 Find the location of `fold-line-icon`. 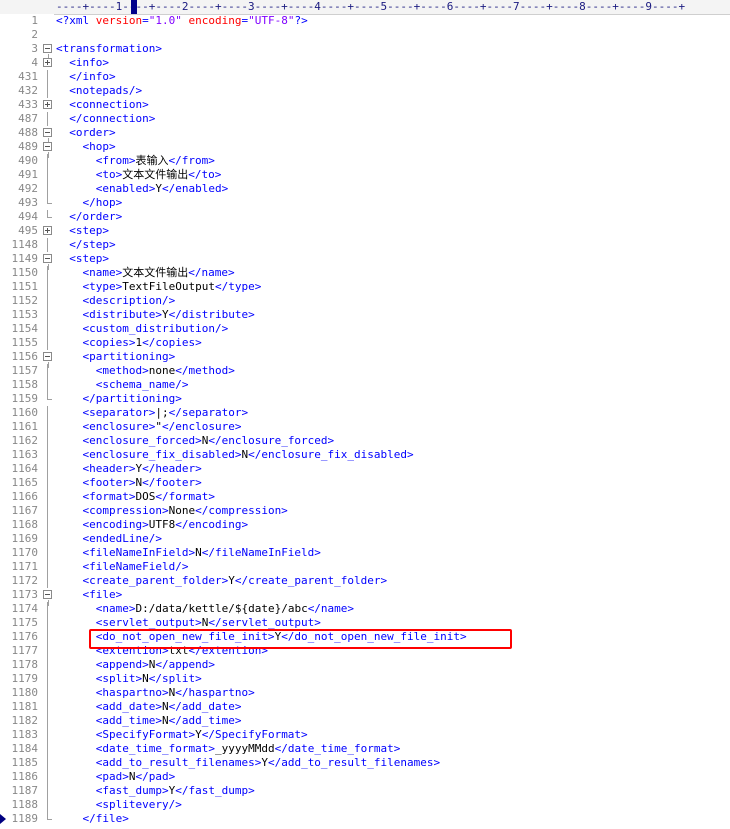

fold-line-icon is located at coordinates (47, 623).